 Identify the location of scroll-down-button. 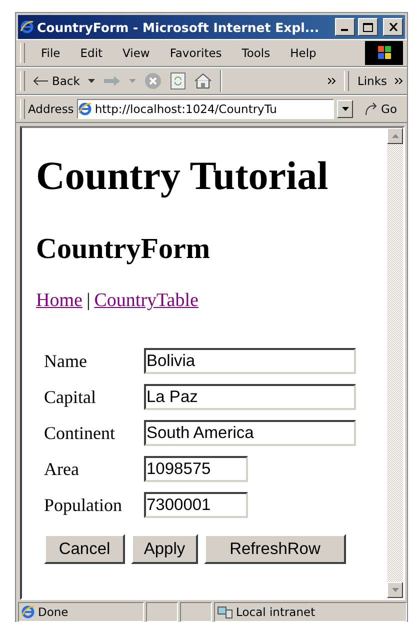
(395, 590).